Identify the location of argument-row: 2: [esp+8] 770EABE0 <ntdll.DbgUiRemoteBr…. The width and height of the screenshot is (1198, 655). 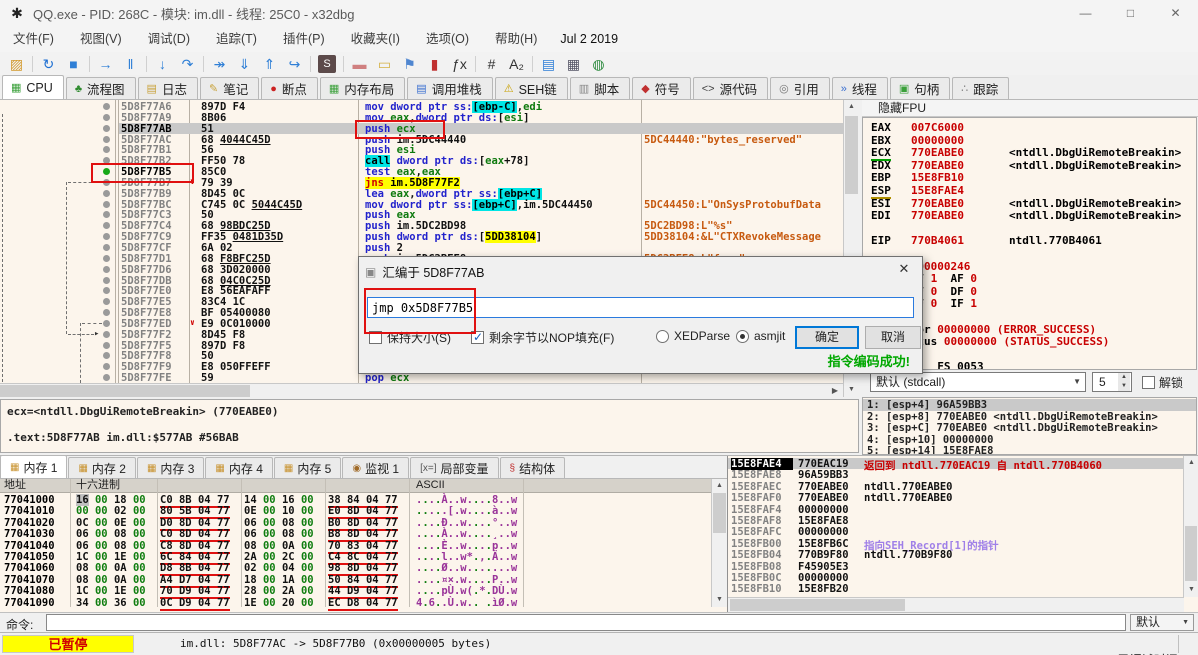
(1029, 417).